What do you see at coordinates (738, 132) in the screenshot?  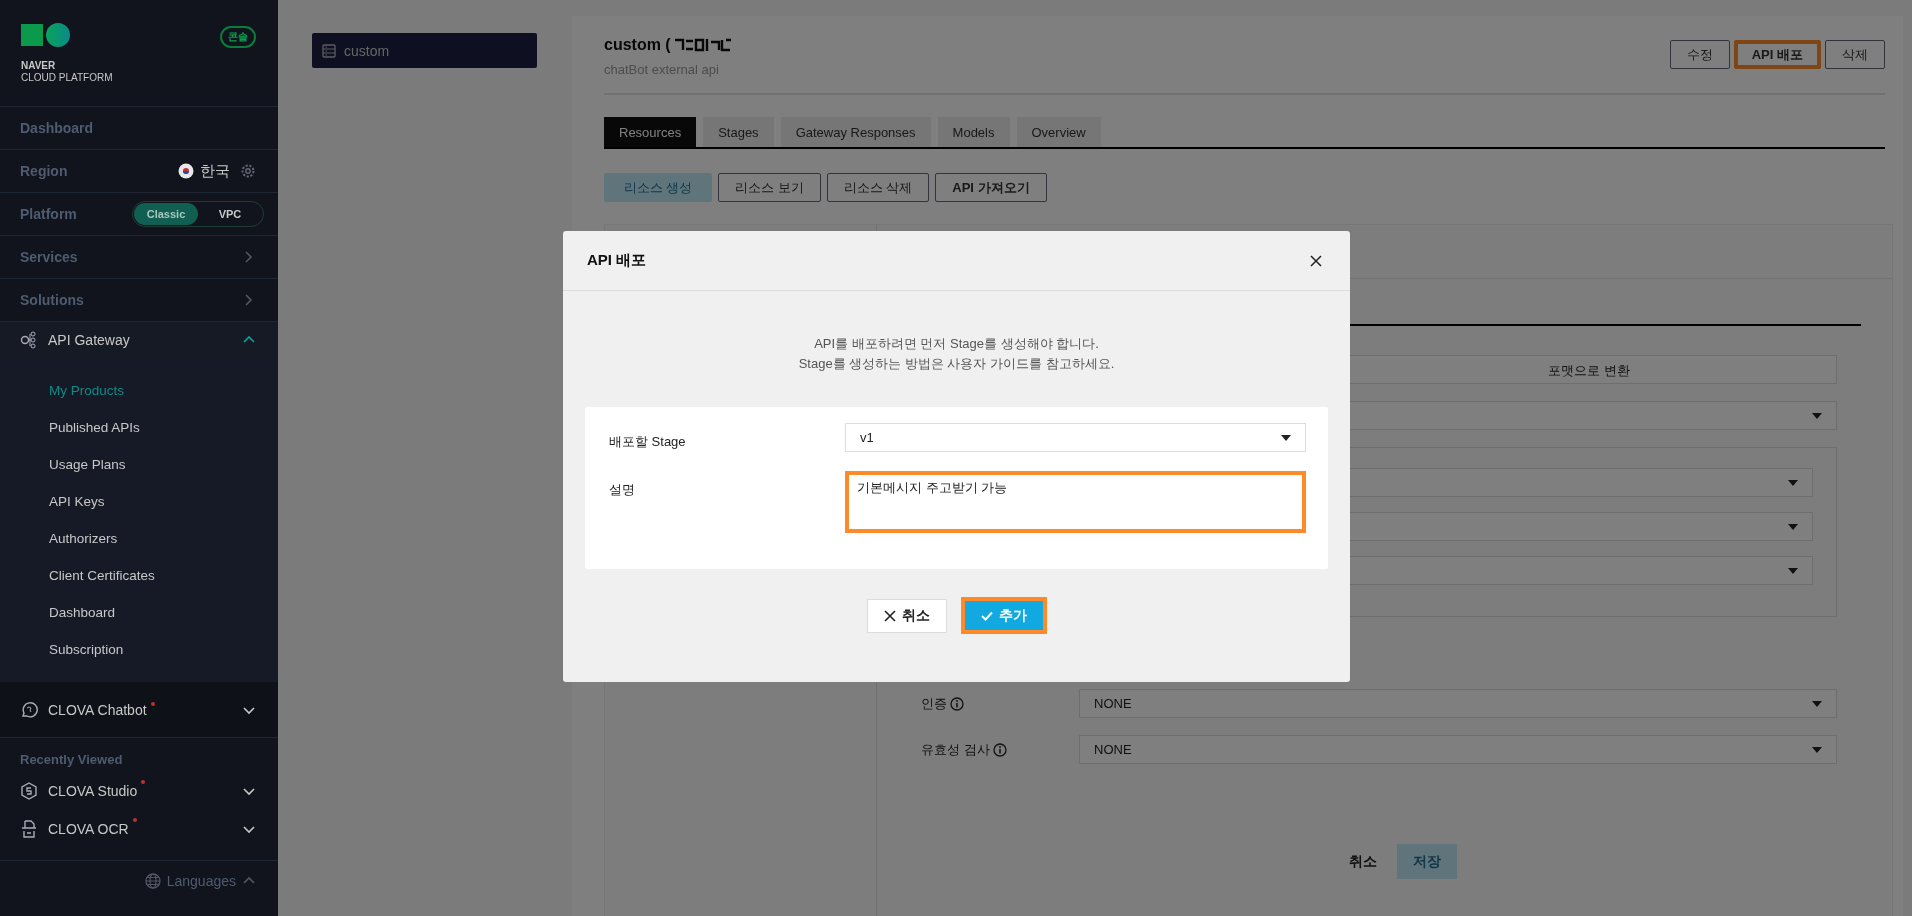 I see `tab: Stages` at bounding box center [738, 132].